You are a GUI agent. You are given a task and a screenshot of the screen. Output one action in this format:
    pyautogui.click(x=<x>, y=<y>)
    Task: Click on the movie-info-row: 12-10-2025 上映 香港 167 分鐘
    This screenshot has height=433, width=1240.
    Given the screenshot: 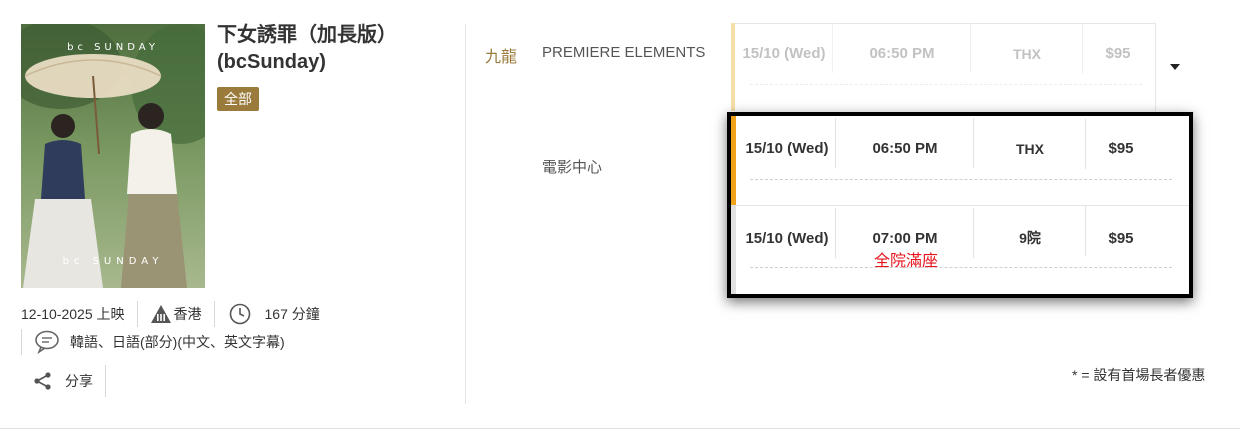 What is the action you would take?
    pyautogui.click(x=170, y=314)
    